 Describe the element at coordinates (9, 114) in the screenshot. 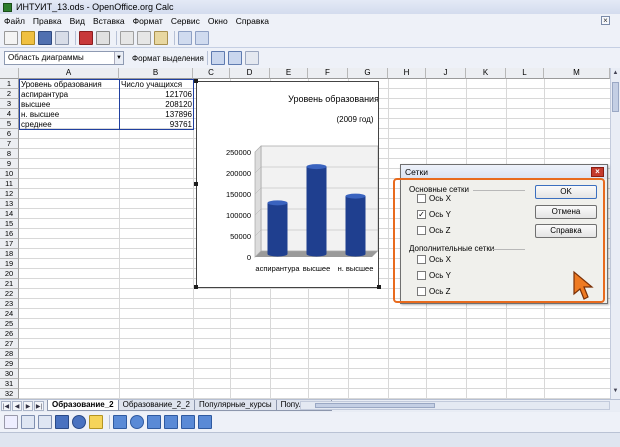

I see `row-header: 4` at that location.